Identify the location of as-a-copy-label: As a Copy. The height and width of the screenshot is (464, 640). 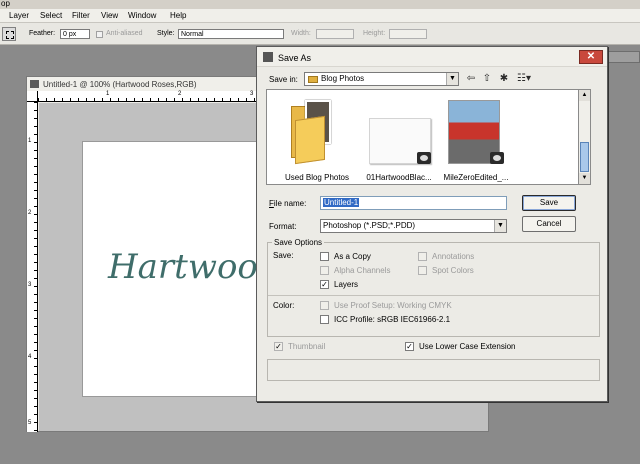
(352, 256).